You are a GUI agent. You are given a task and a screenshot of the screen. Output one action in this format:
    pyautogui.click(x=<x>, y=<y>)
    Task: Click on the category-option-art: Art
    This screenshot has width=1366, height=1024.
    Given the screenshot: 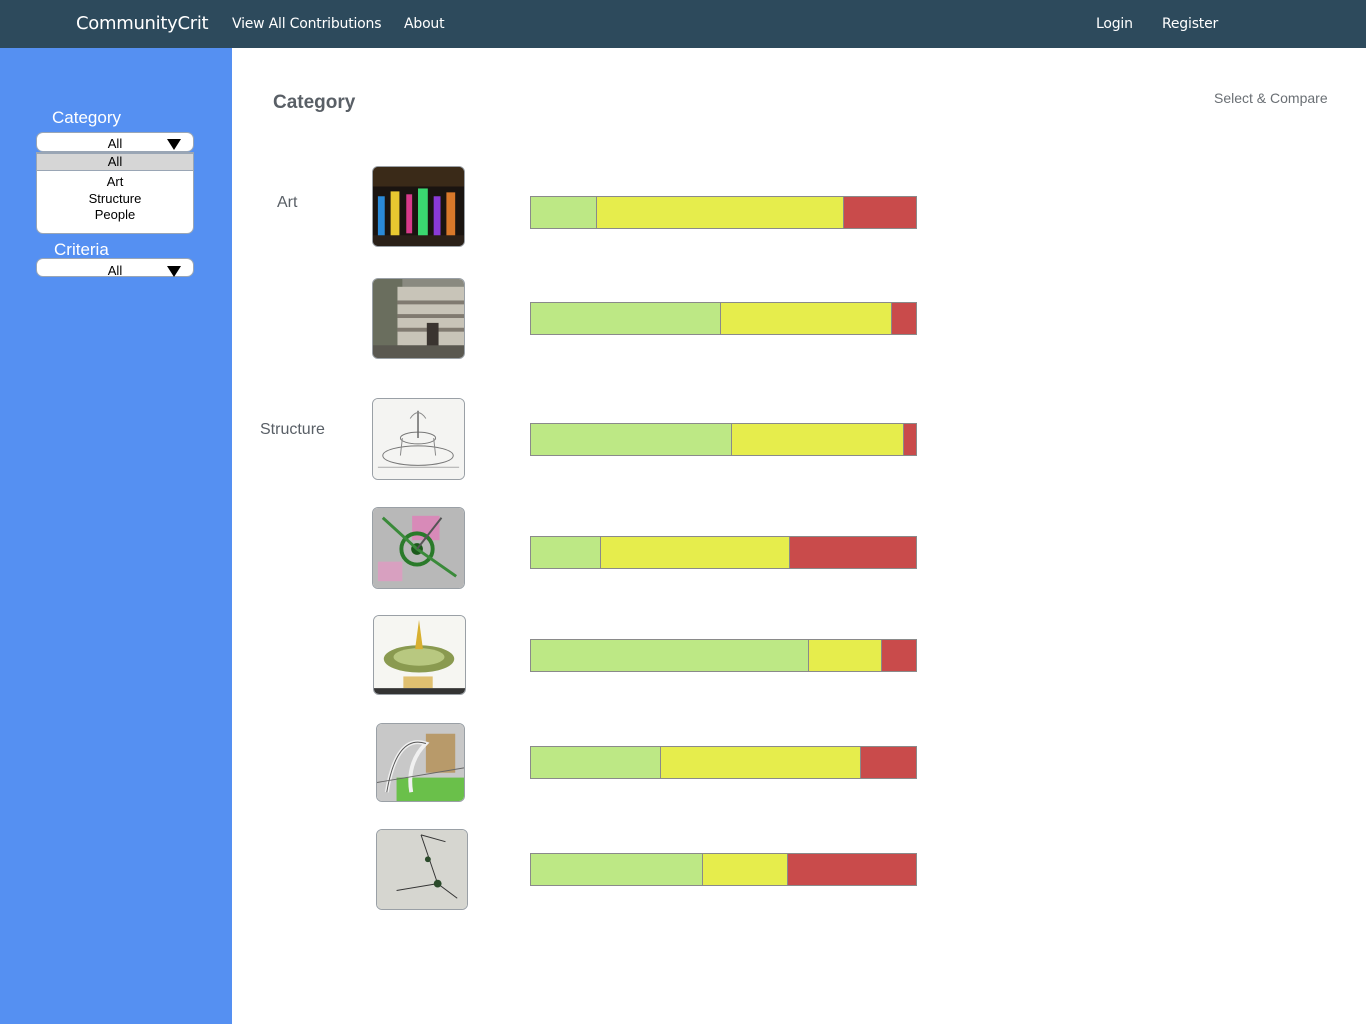 What is the action you would take?
    pyautogui.click(x=115, y=182)
    